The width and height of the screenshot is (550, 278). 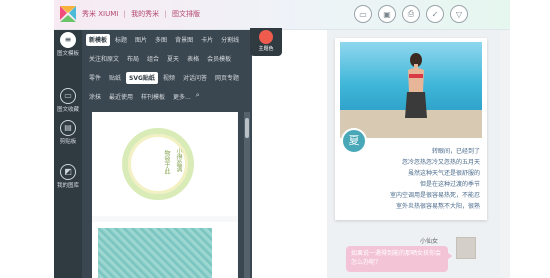 What do you see at coordinates (219, 59) in the screenshot?
I see `tab-member-templates: 会员模板` at bounding box center [219, 59].